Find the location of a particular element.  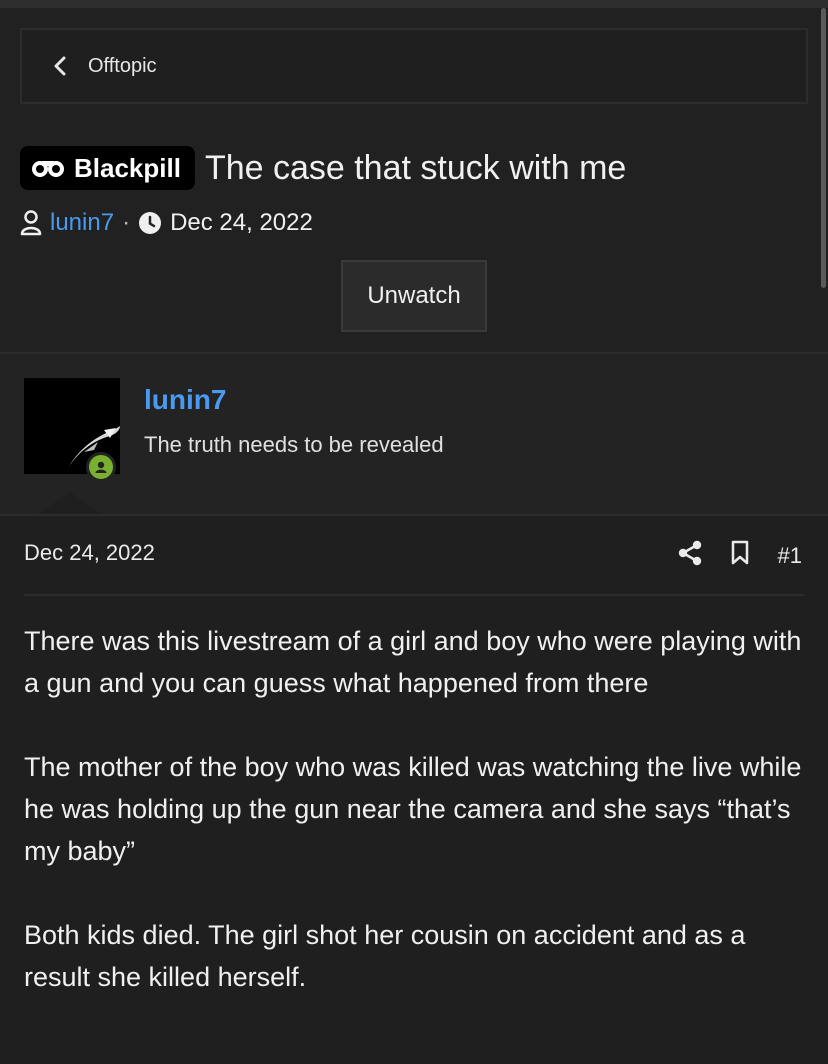

unwatch-button: Unwatch is located at coordinates (414, 296).